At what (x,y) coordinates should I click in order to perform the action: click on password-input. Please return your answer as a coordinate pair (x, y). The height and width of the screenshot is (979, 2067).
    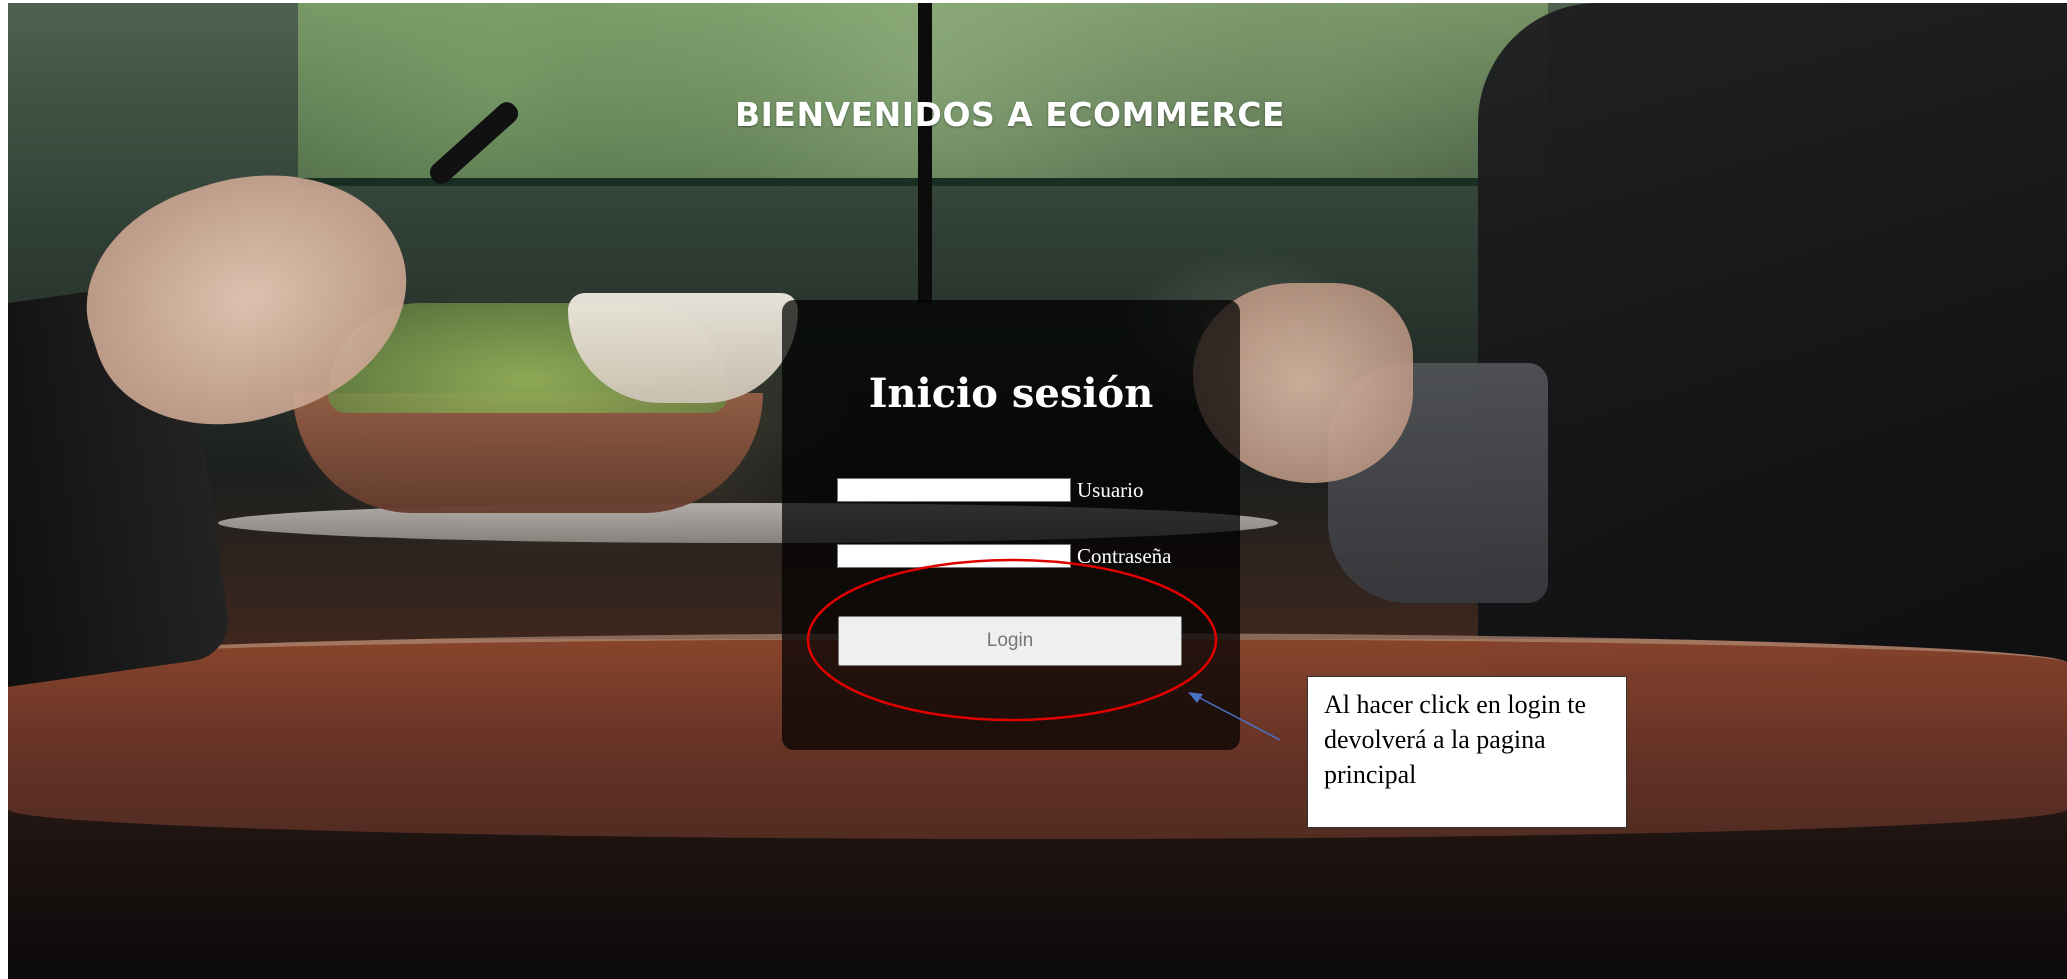
    Looking at the image, I should click on (954, 556).